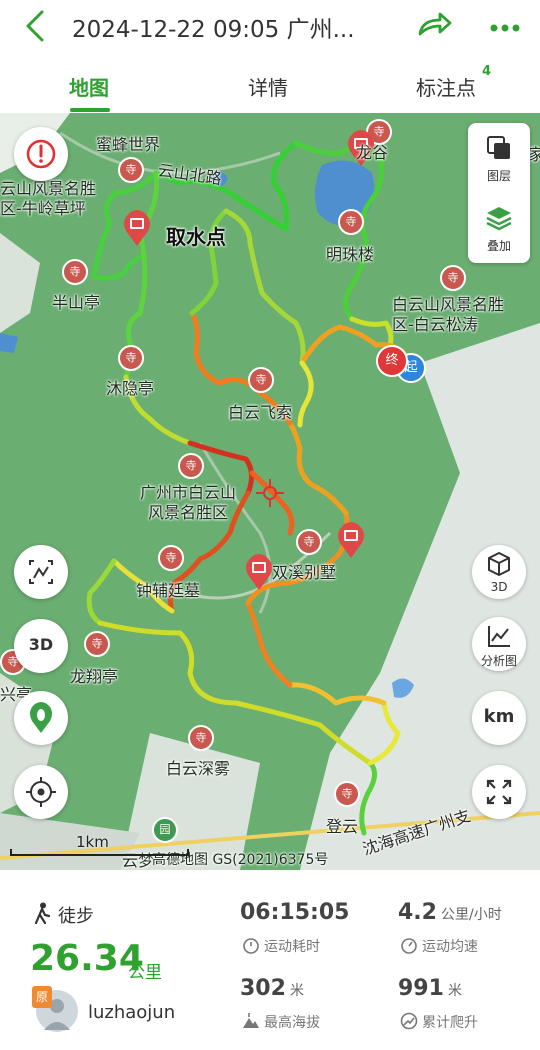 The width and height of the screenshot is (540, 1050). Describe the element at coordinates (42, 997) in the screenshot. I see `original-badge: 原` at that location.